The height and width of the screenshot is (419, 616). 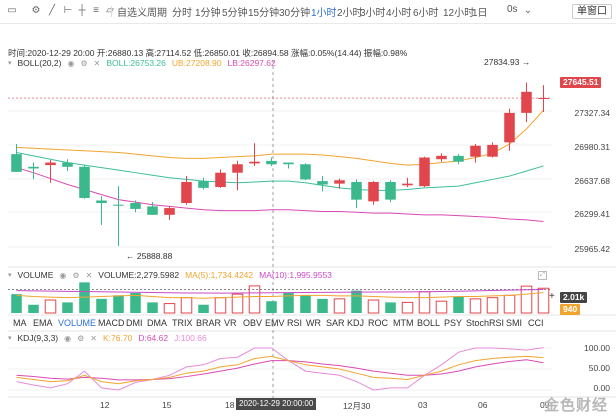 I want to click on tab-obv: OBV, so click(x=252, y=323).